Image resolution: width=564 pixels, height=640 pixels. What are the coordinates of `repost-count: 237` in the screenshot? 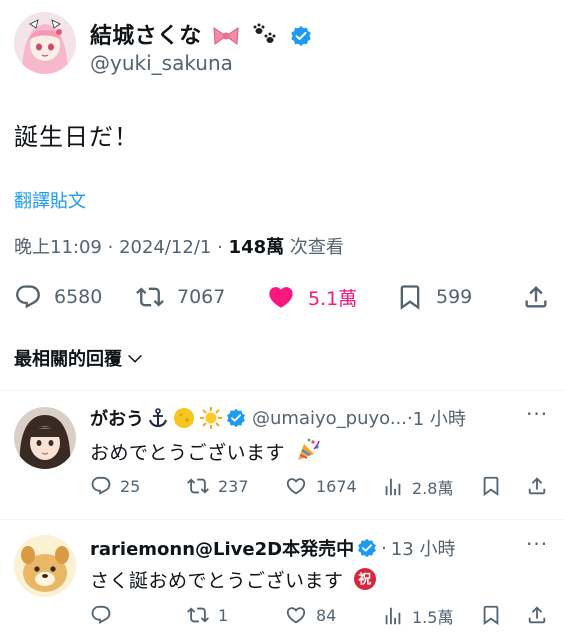 It's located at (233, 486).